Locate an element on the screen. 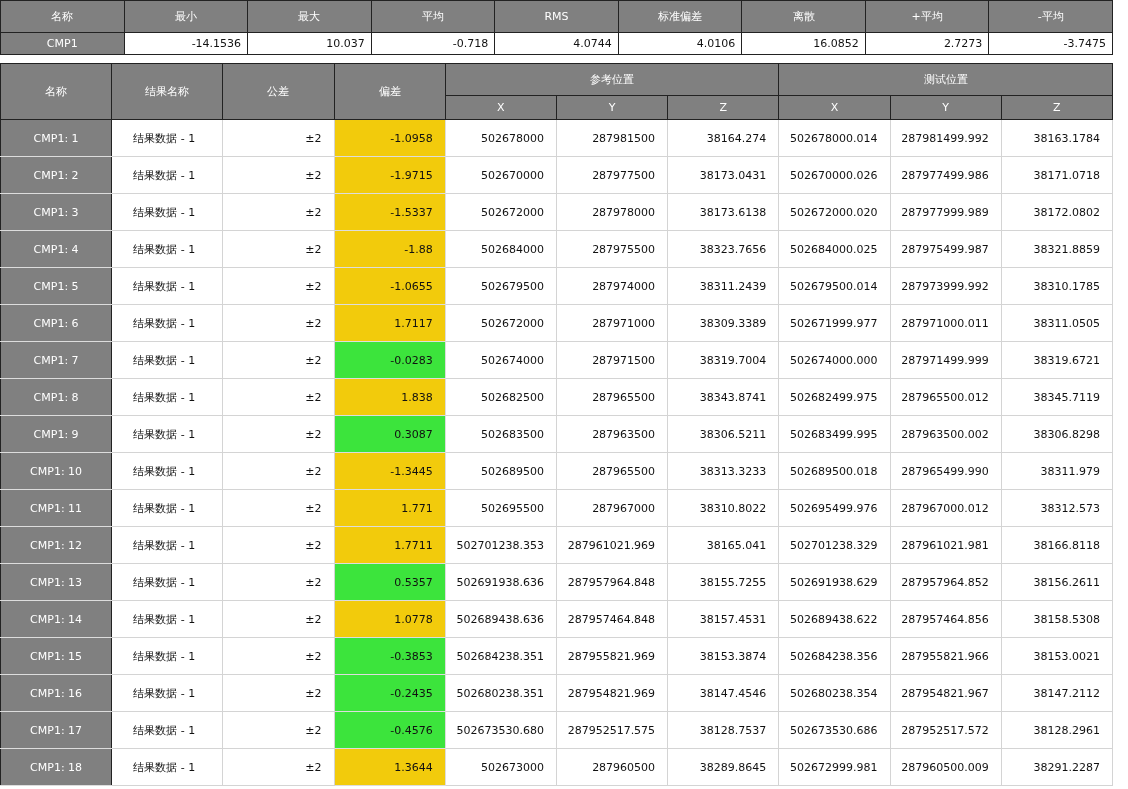  table-cell: 502689438.622 is located at coordinates (834, 619).